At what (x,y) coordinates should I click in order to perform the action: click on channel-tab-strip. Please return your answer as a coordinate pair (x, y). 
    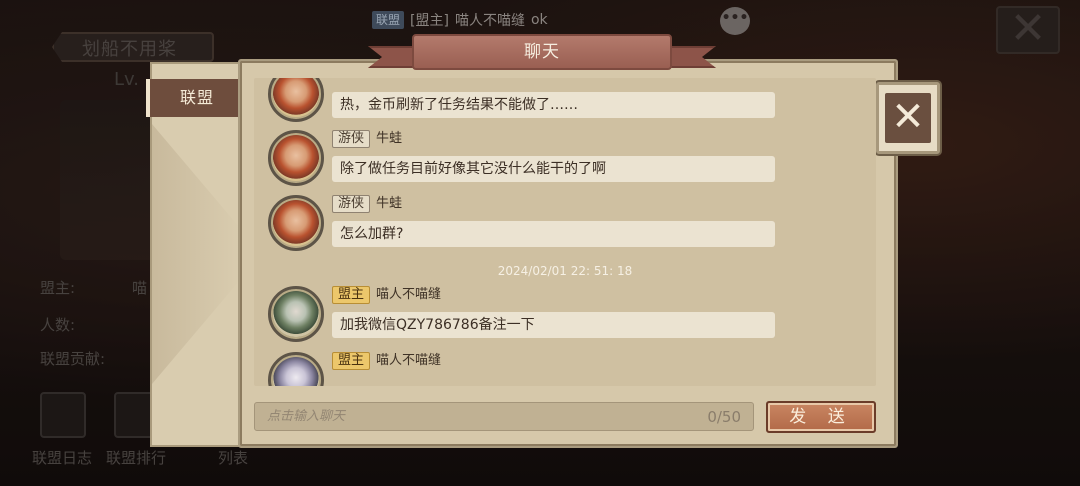
    Looking at the image, I should click on (196, 254).